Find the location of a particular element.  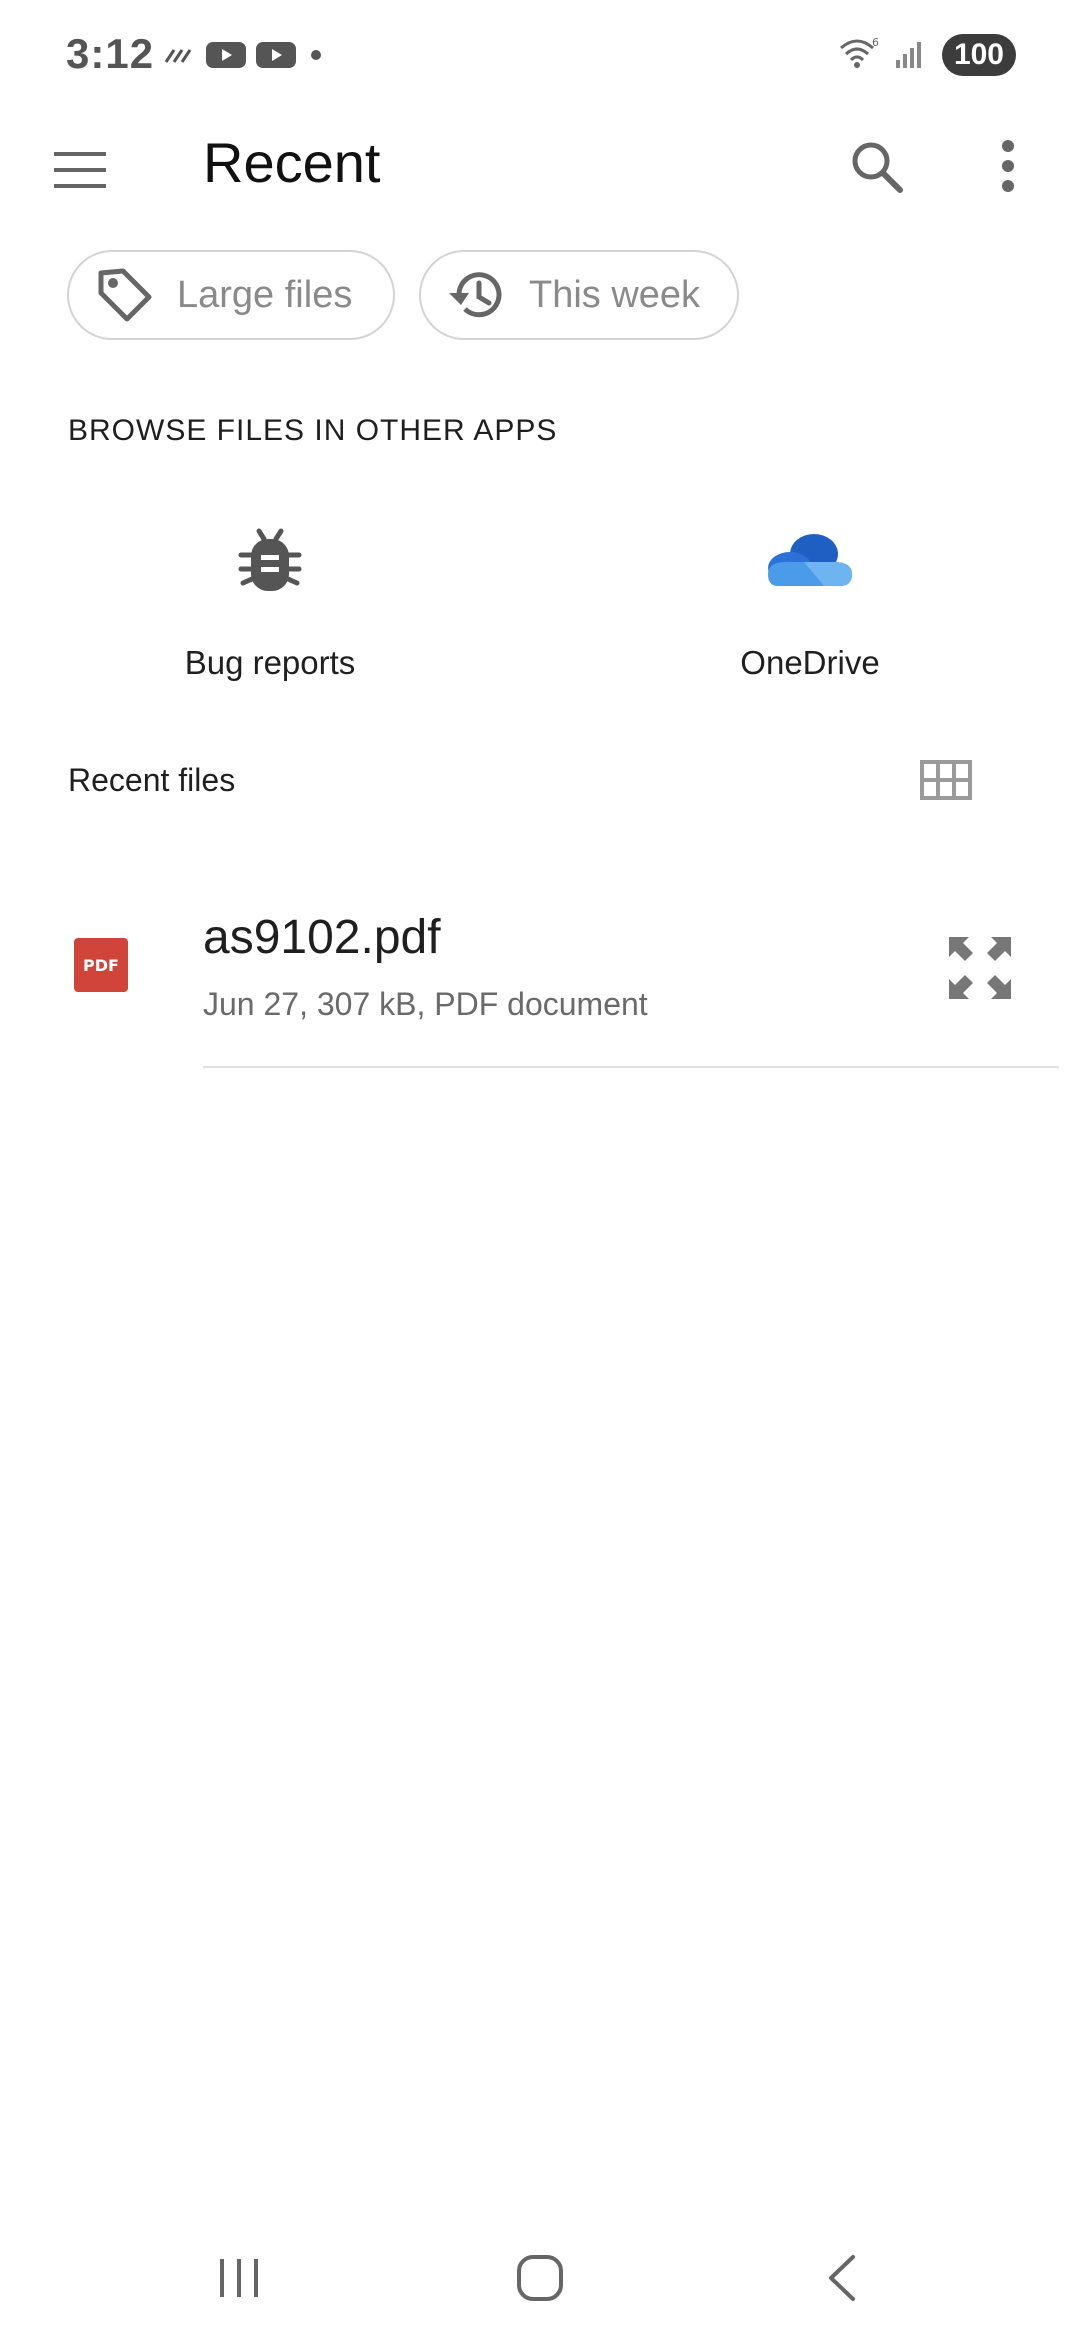

grid-view-button is located at coordinates (946, 780).